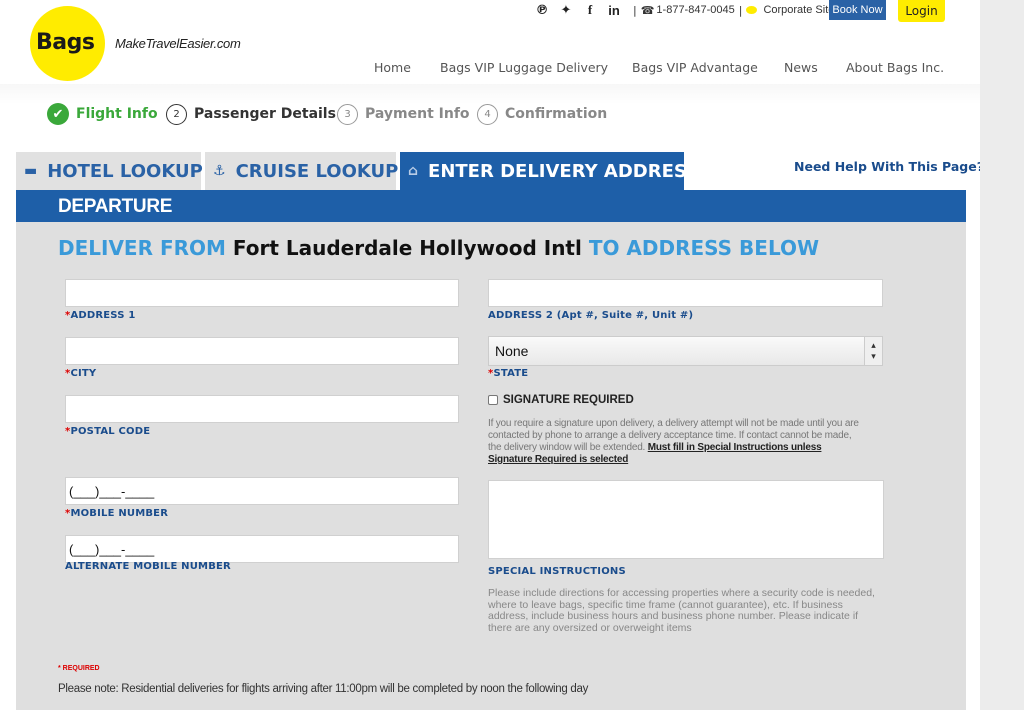 Image resolution: width=1024 pixels, height=710 pixels. I want to click on step-label: Flight Info, so click(117, 114).